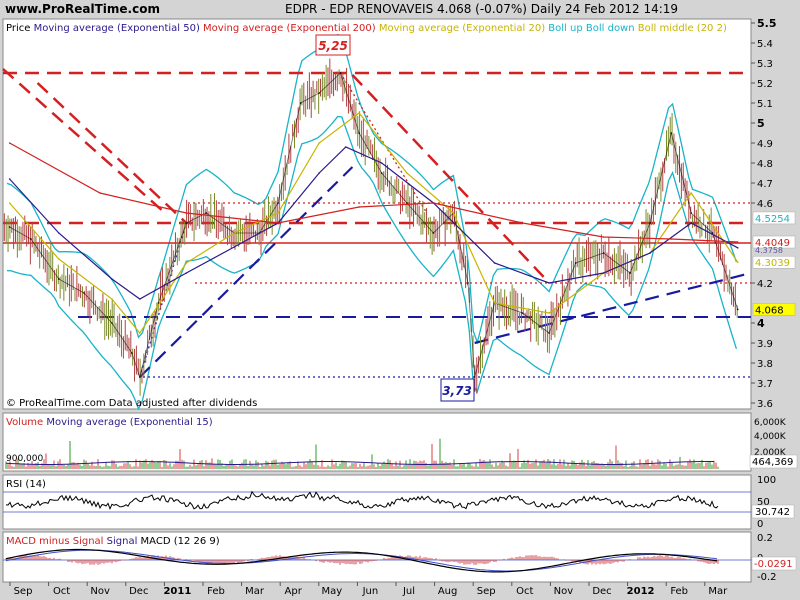  Describe the element at coordinates (331, 591) in the screenshot. I see `x-tick-label: May` at that location.